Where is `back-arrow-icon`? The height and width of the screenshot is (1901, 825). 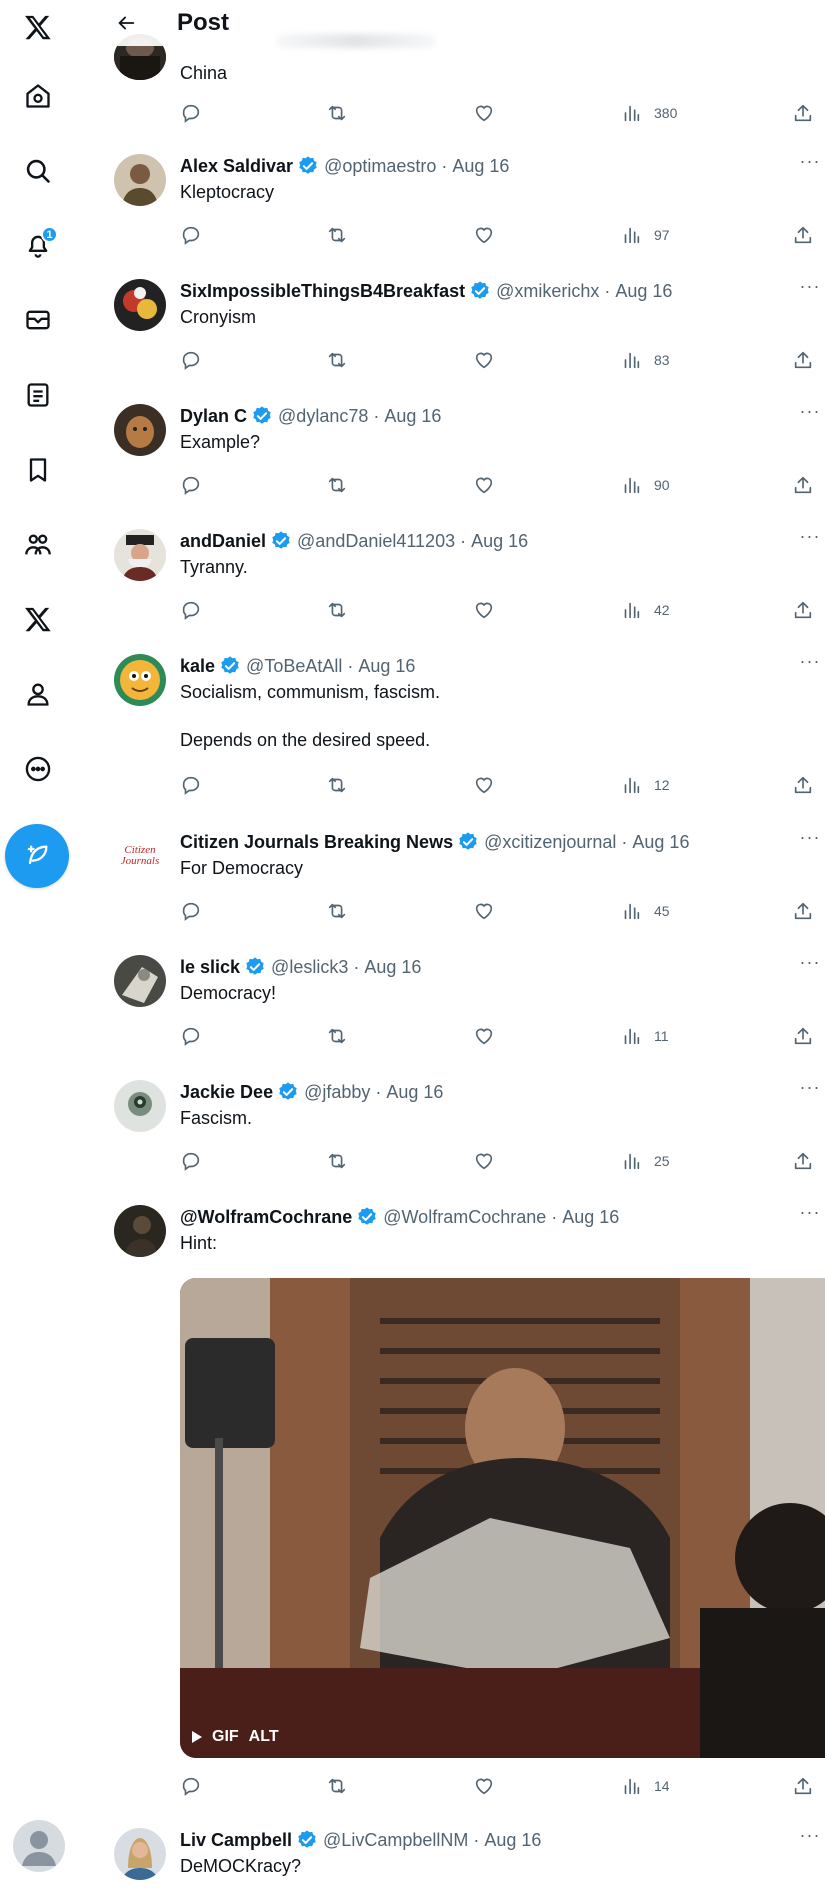 back-arrow-icon is located at coordinates (126, 23).